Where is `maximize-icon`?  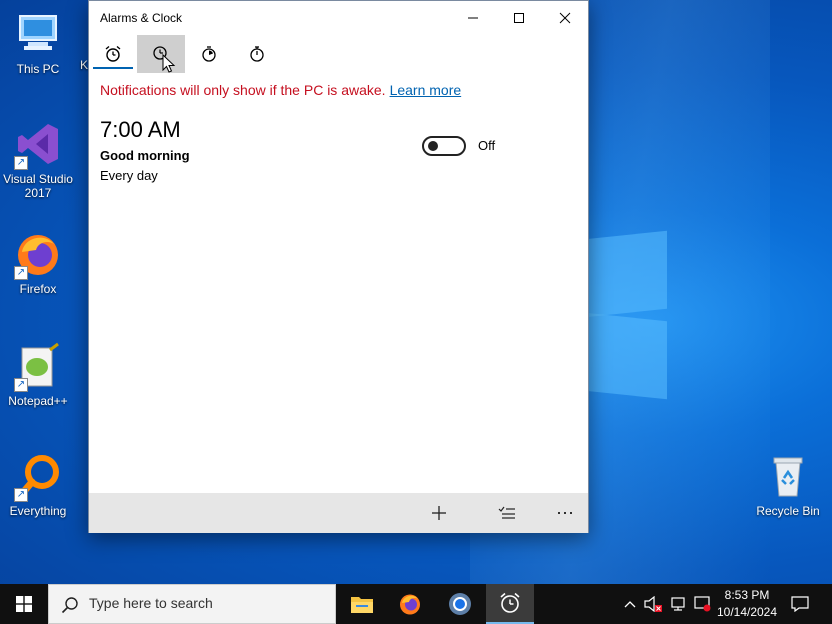
maximize-icon is located at coordinates (519, 18).